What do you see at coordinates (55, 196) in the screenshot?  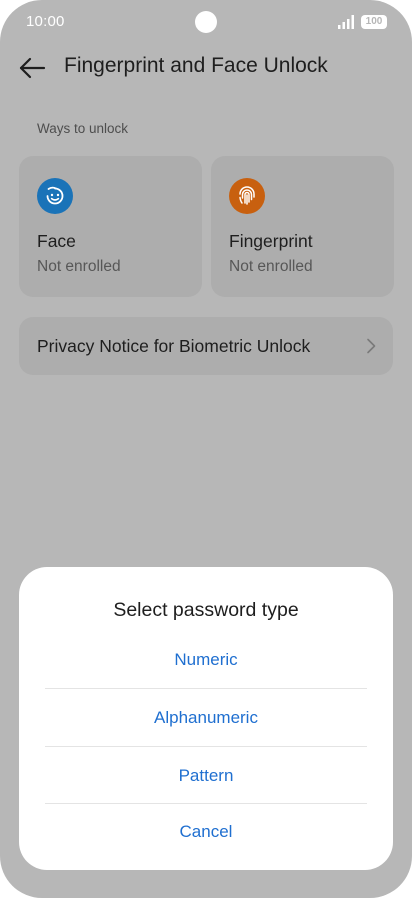 I see `face-icon` at bounding box center [55, 196].